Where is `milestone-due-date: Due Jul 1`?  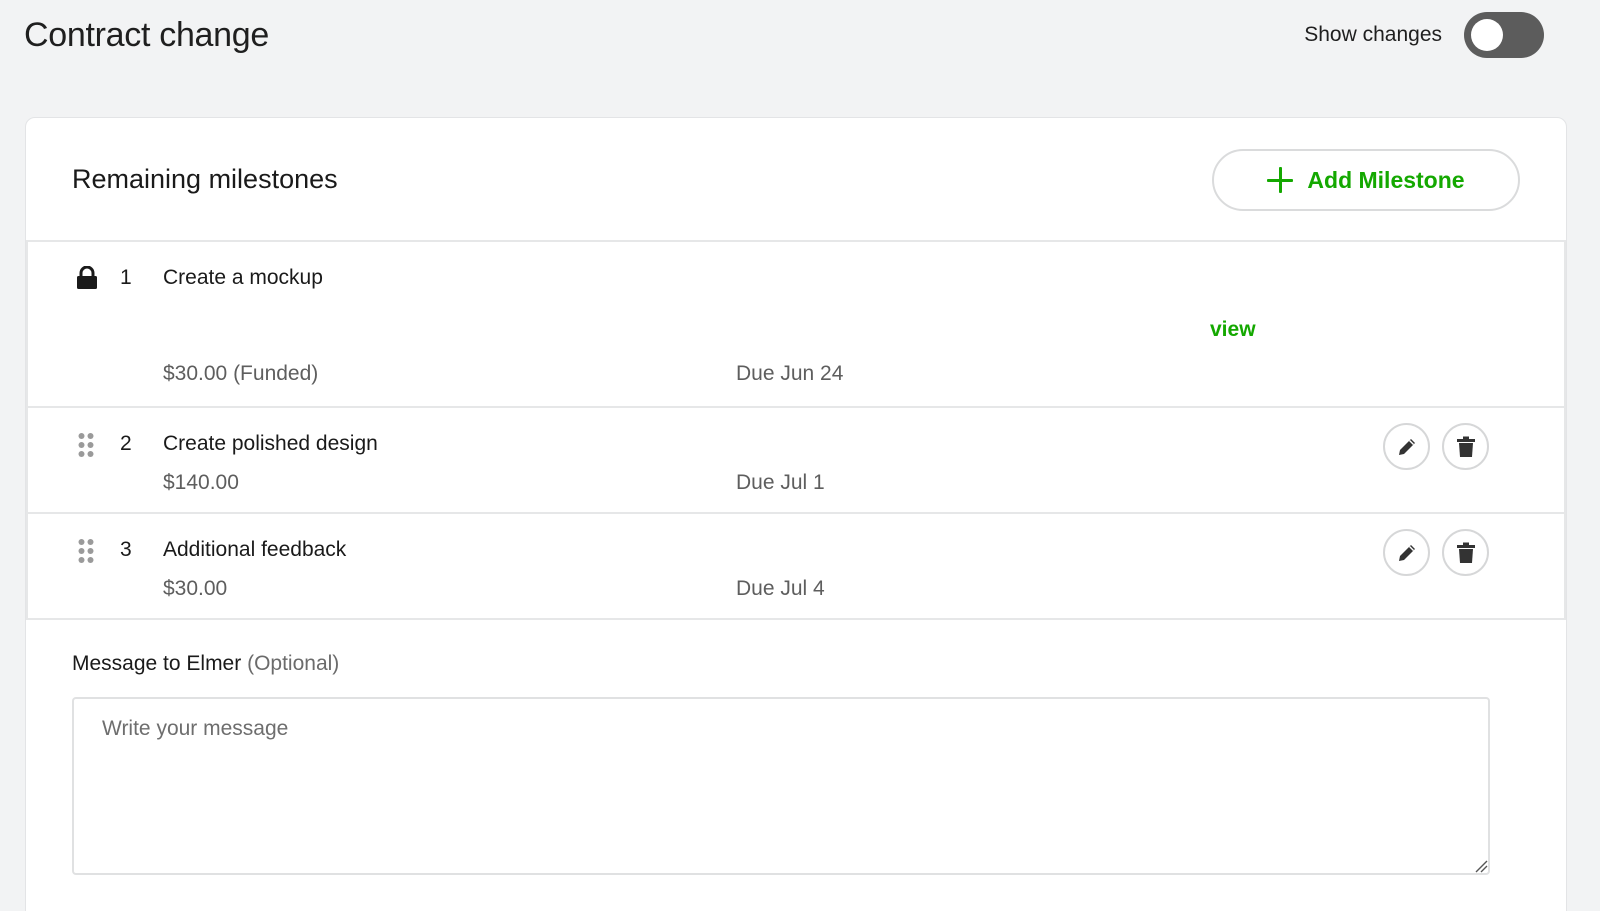 milestone-due-date: Due Jul 1 is located at coordinates (780, 482).